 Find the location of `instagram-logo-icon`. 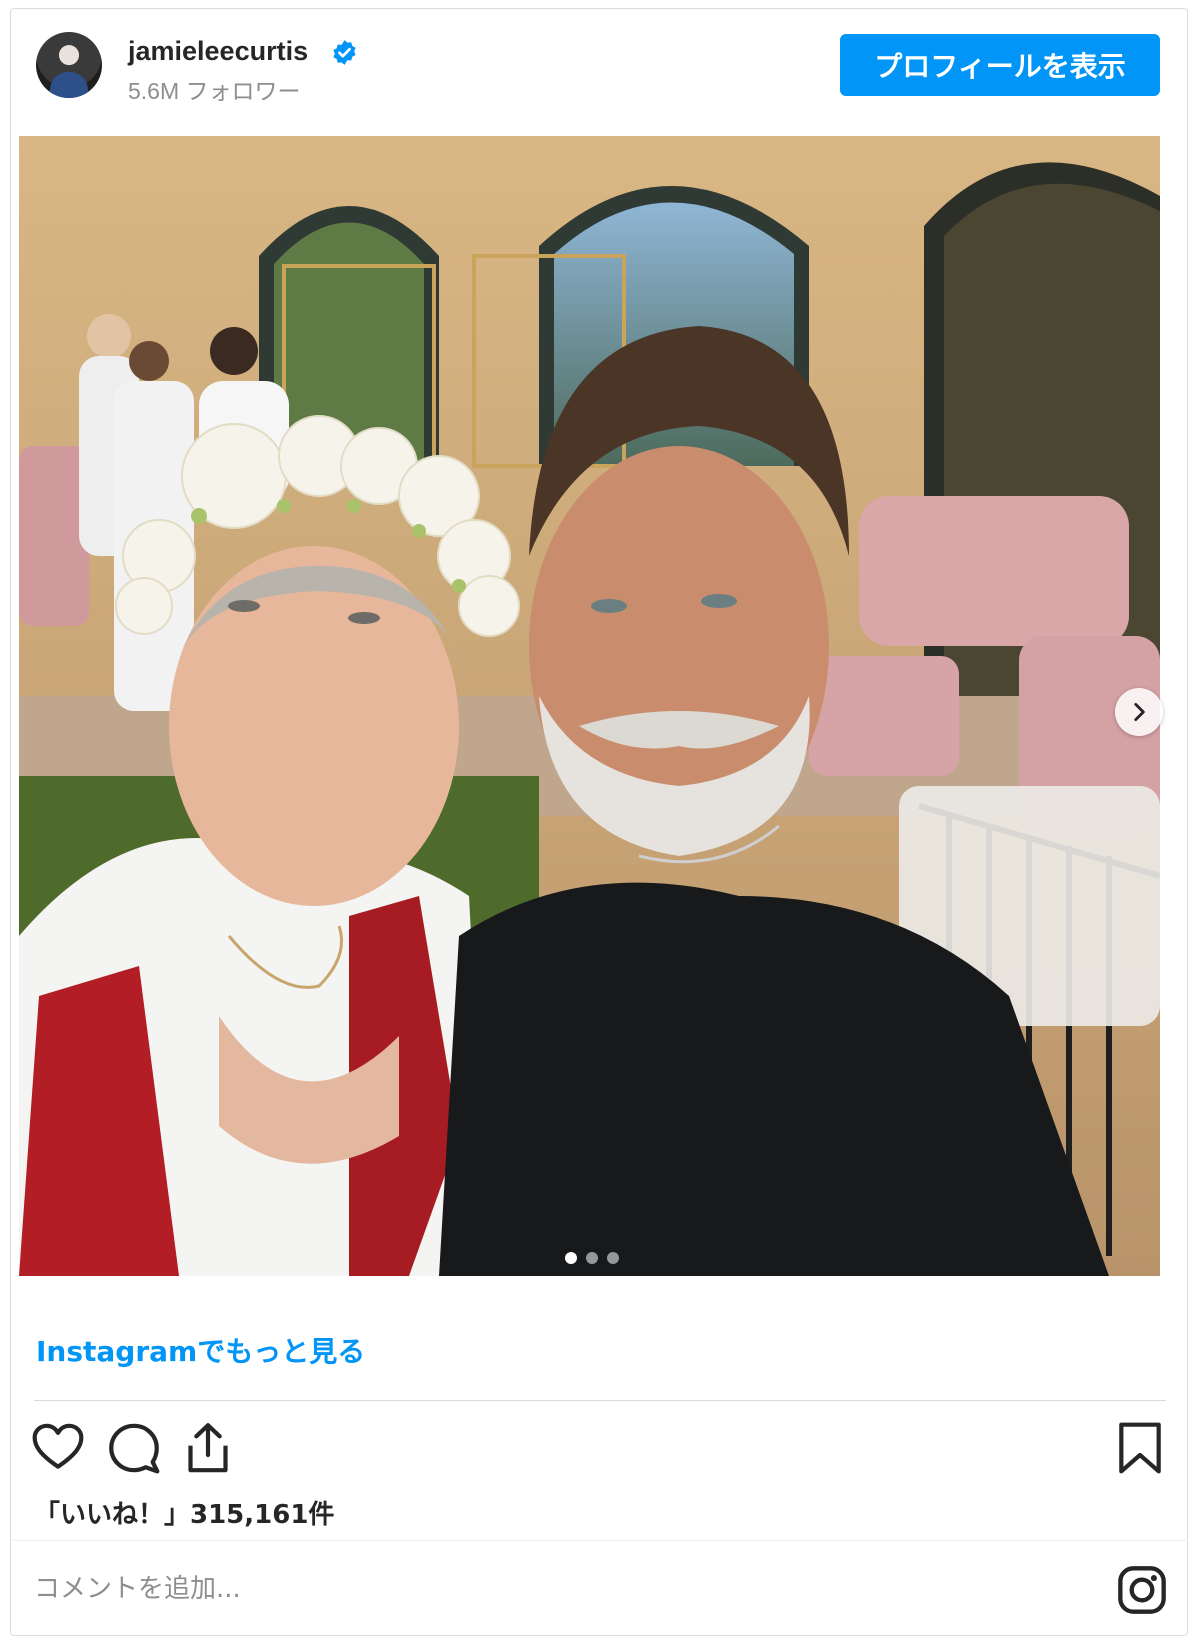

instagram-logo-icon is located at coordinates (1142, 1590).